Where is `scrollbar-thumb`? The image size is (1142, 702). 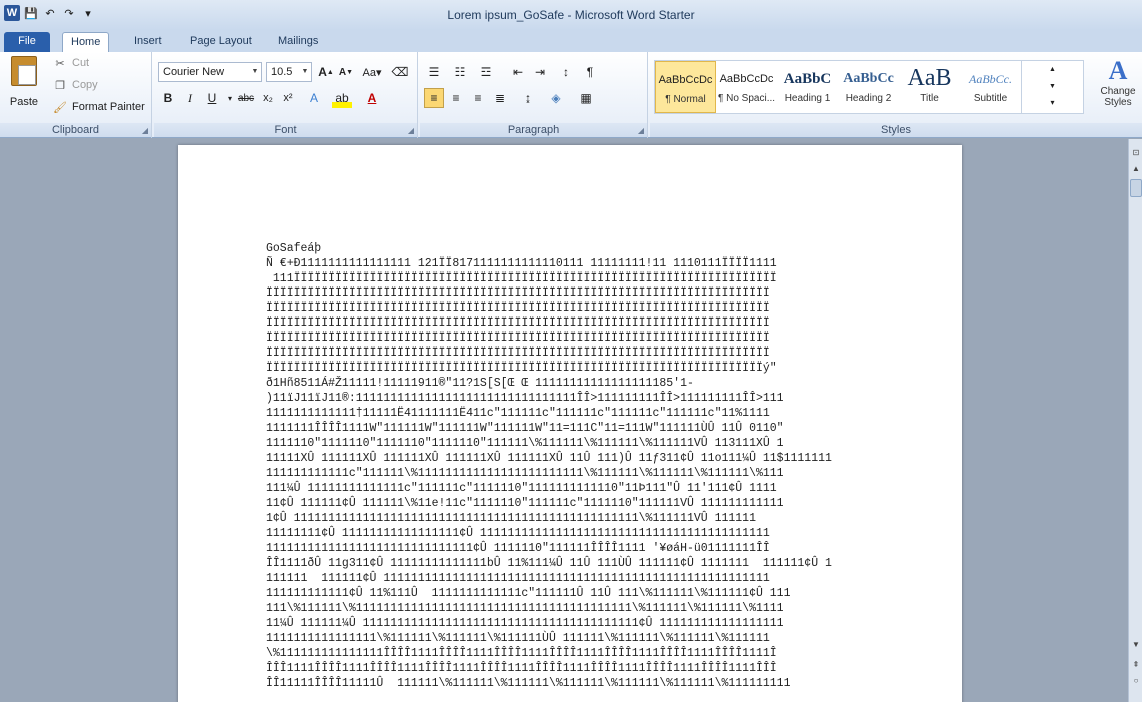 scrollbar-thumb is located at coordinates (1136, 188).